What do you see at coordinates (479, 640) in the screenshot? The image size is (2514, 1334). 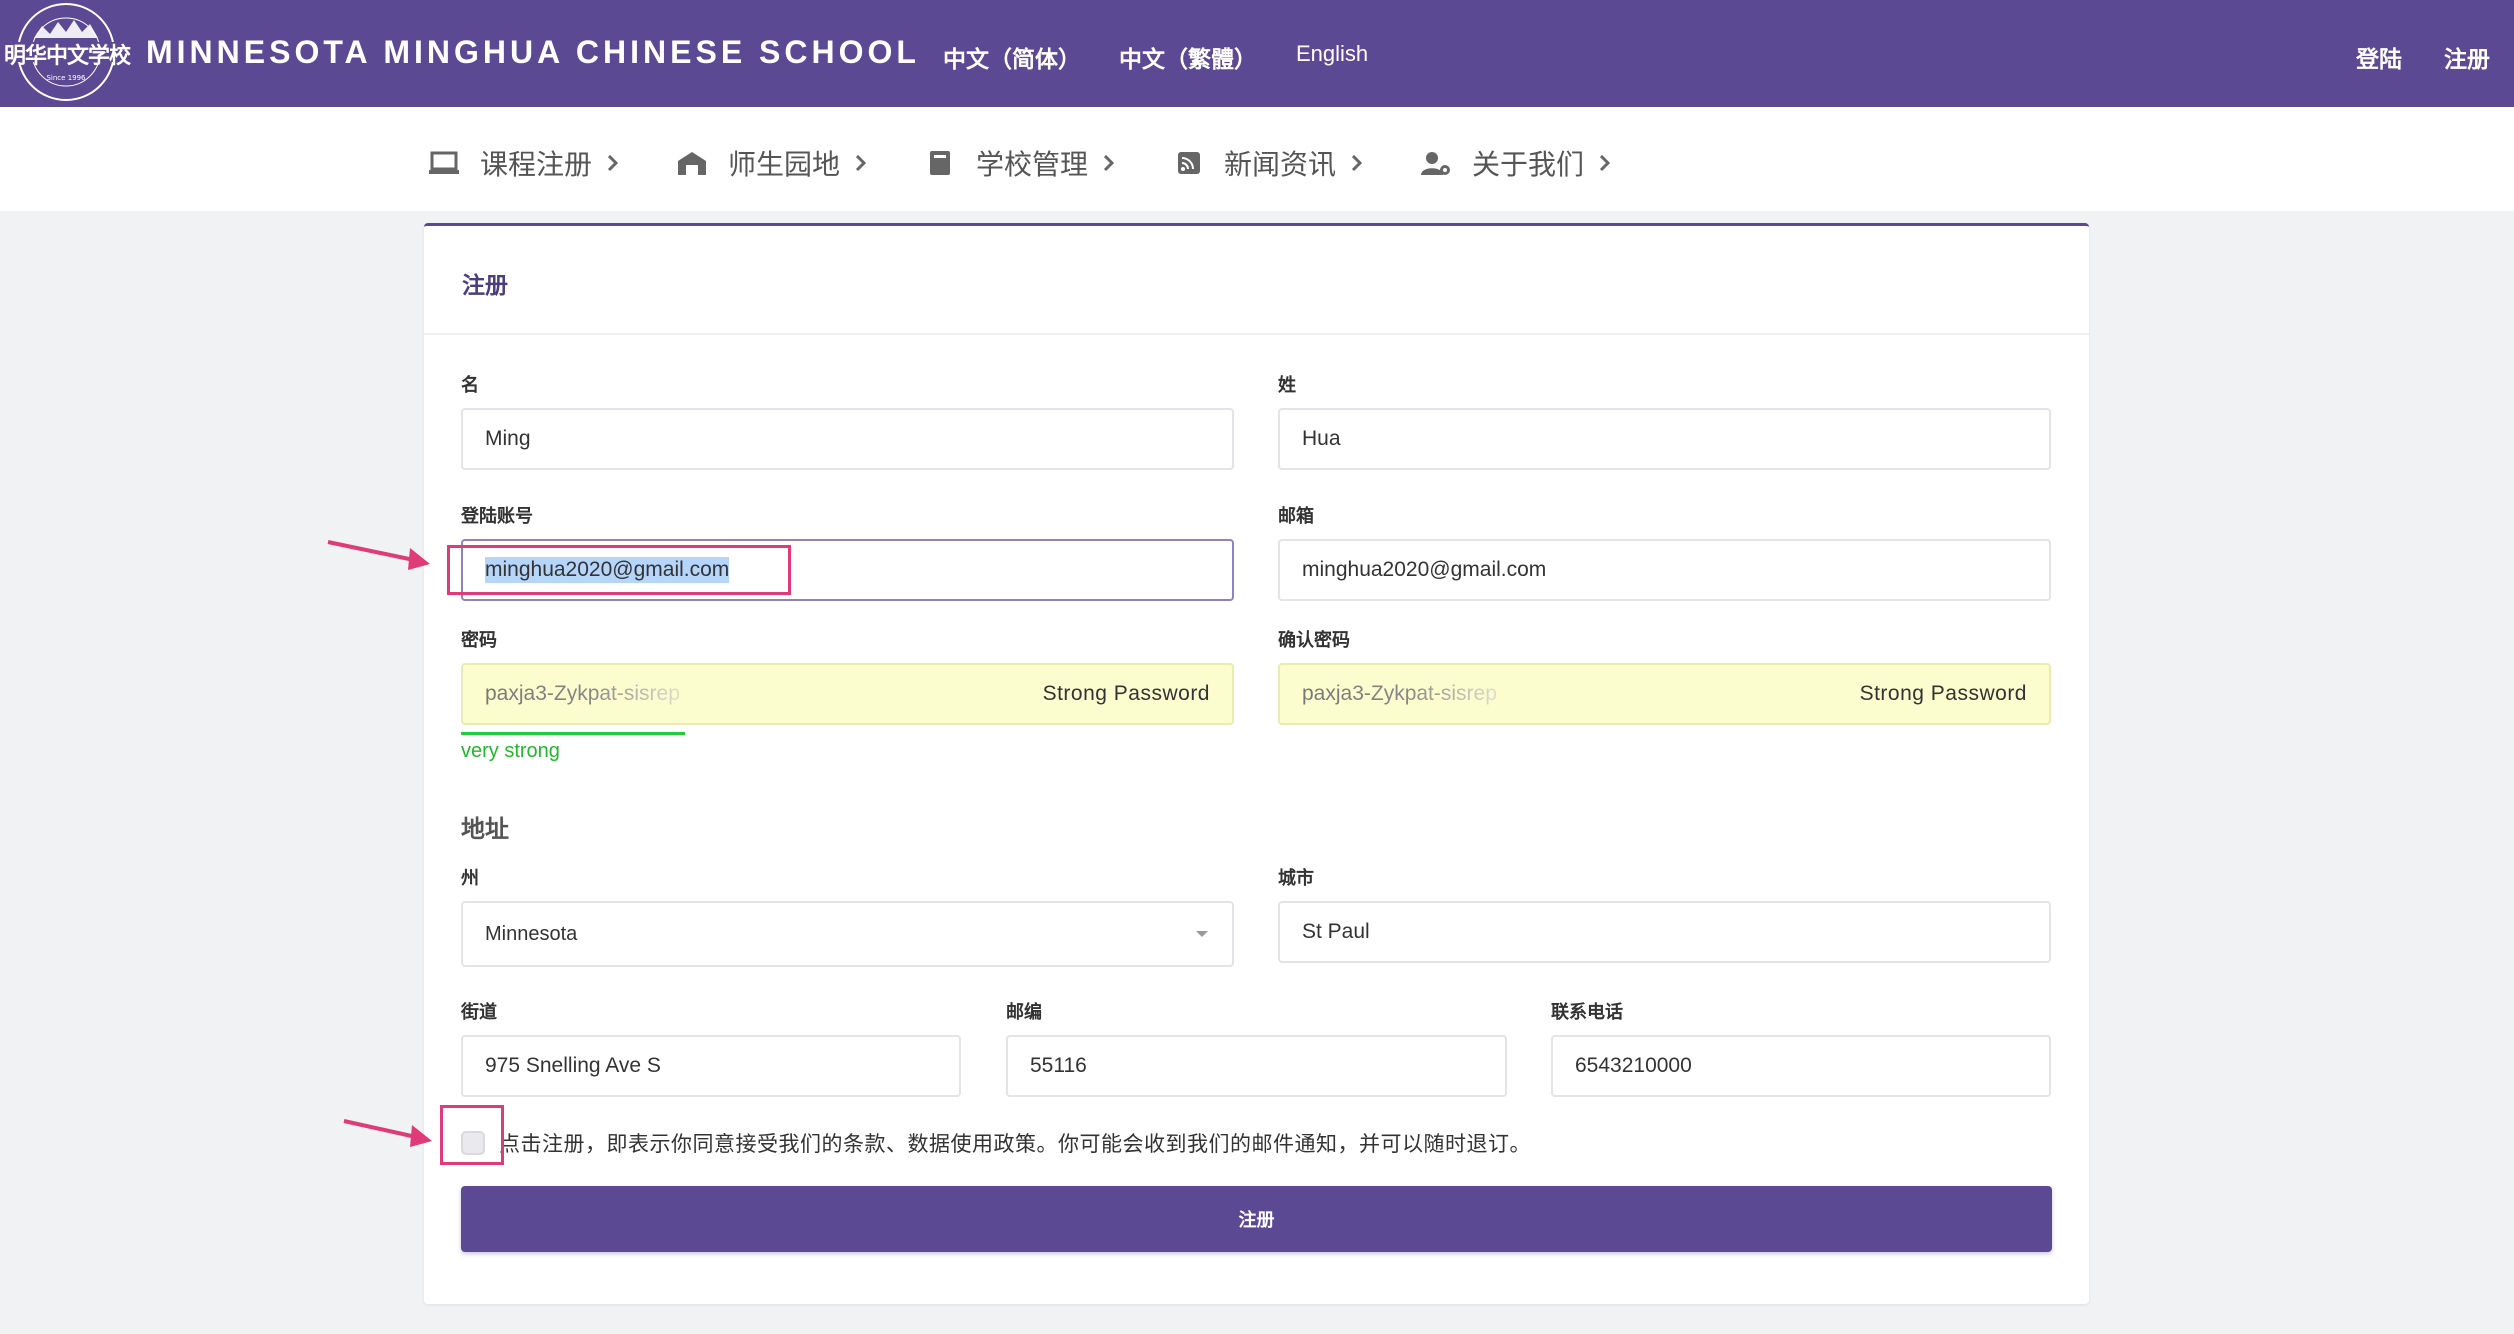 I see `password-label: 密码` at bounding box center [479, 640].